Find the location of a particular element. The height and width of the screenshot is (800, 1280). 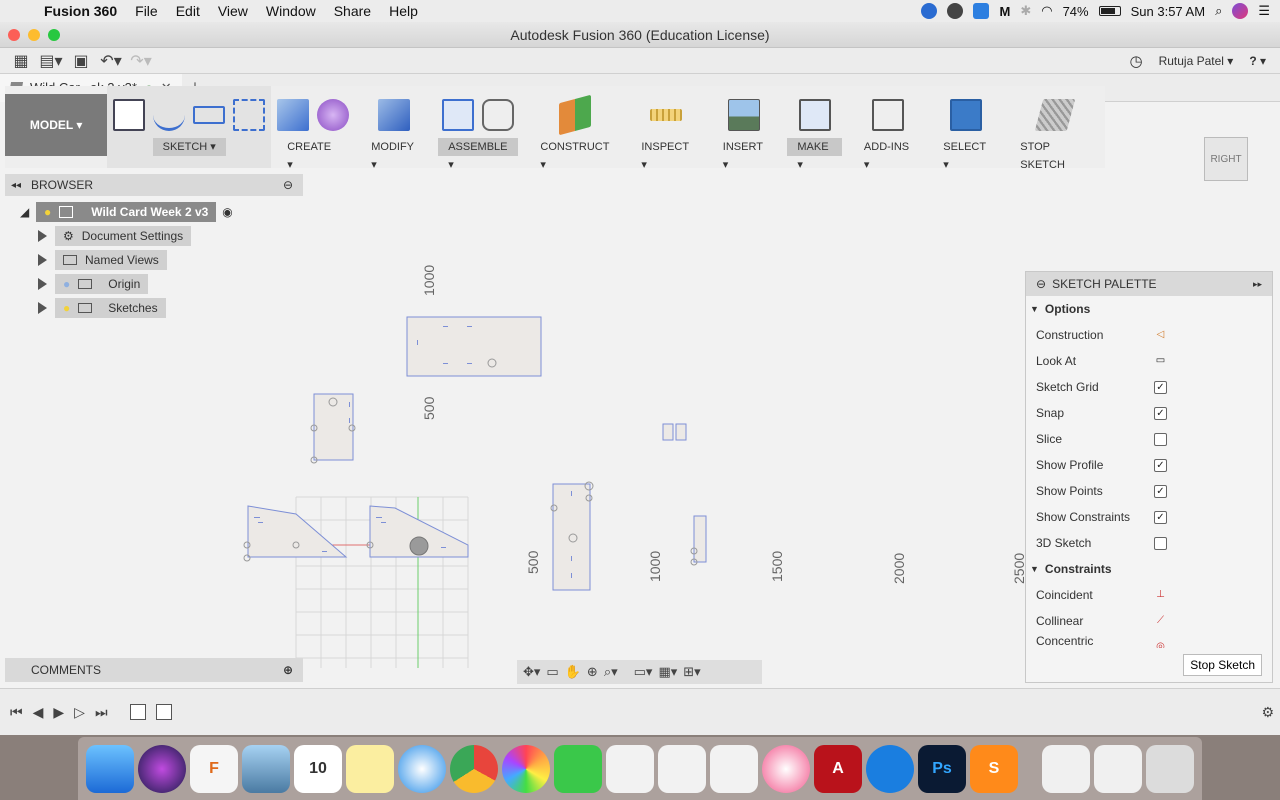

notes-icon is located at coordinates (370, 768).